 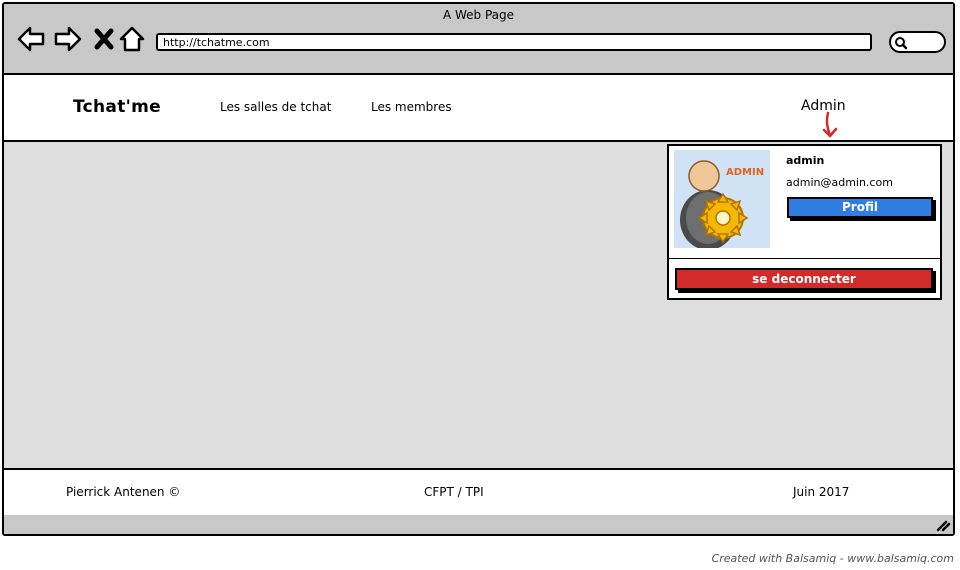 What do you see at coordinates (821, 492) in the screenshot?
I see `footer-date: Juin 2017` at bounding box center [821, 492].